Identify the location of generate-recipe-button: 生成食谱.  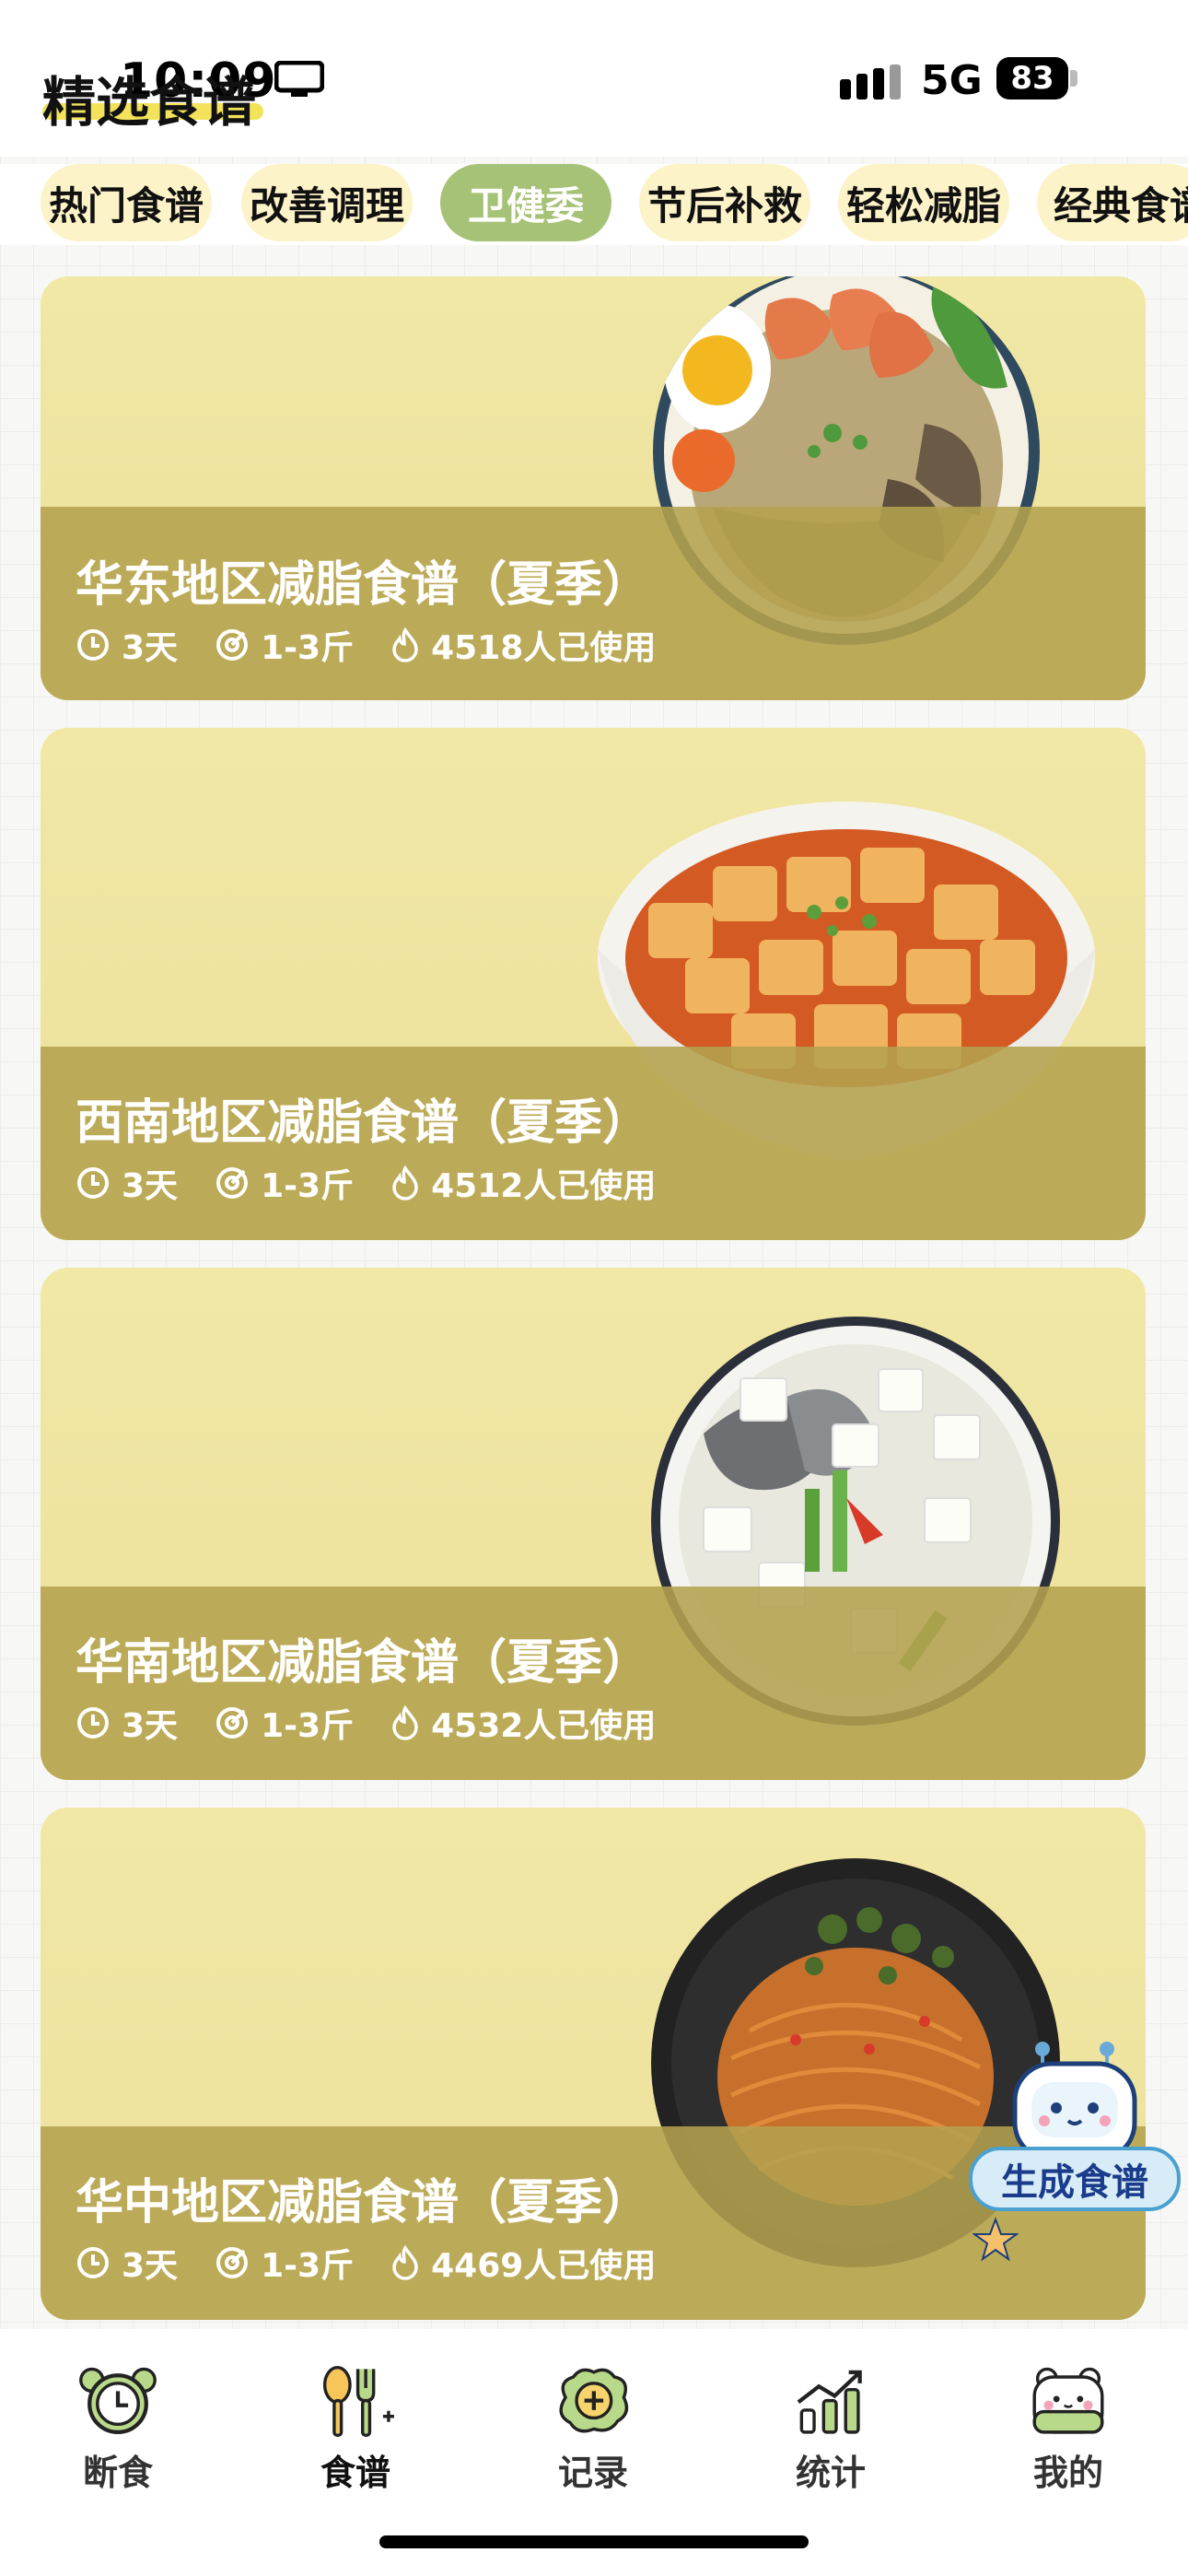
(1075, 2156).